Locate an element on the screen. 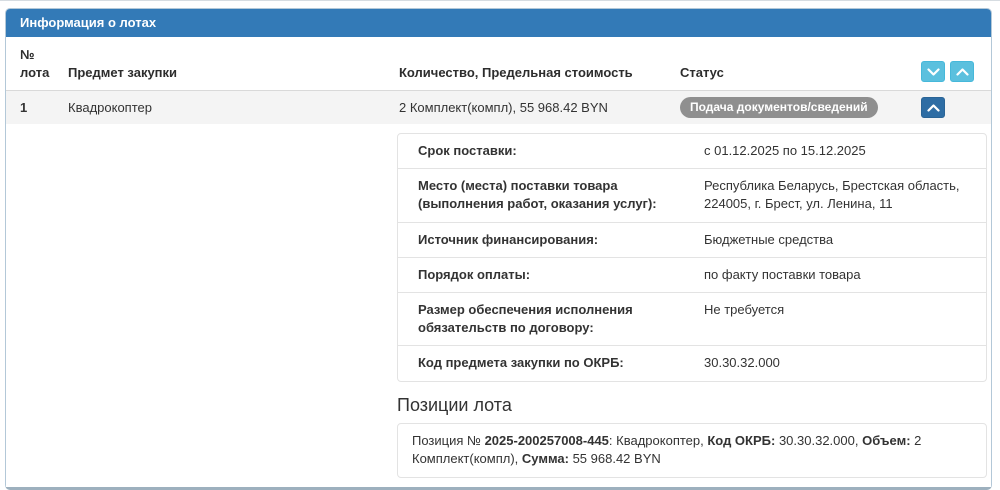 This screenshot has height=490, width=1000. panel-title: Информация о лотах is located at coordinates (498, 23).